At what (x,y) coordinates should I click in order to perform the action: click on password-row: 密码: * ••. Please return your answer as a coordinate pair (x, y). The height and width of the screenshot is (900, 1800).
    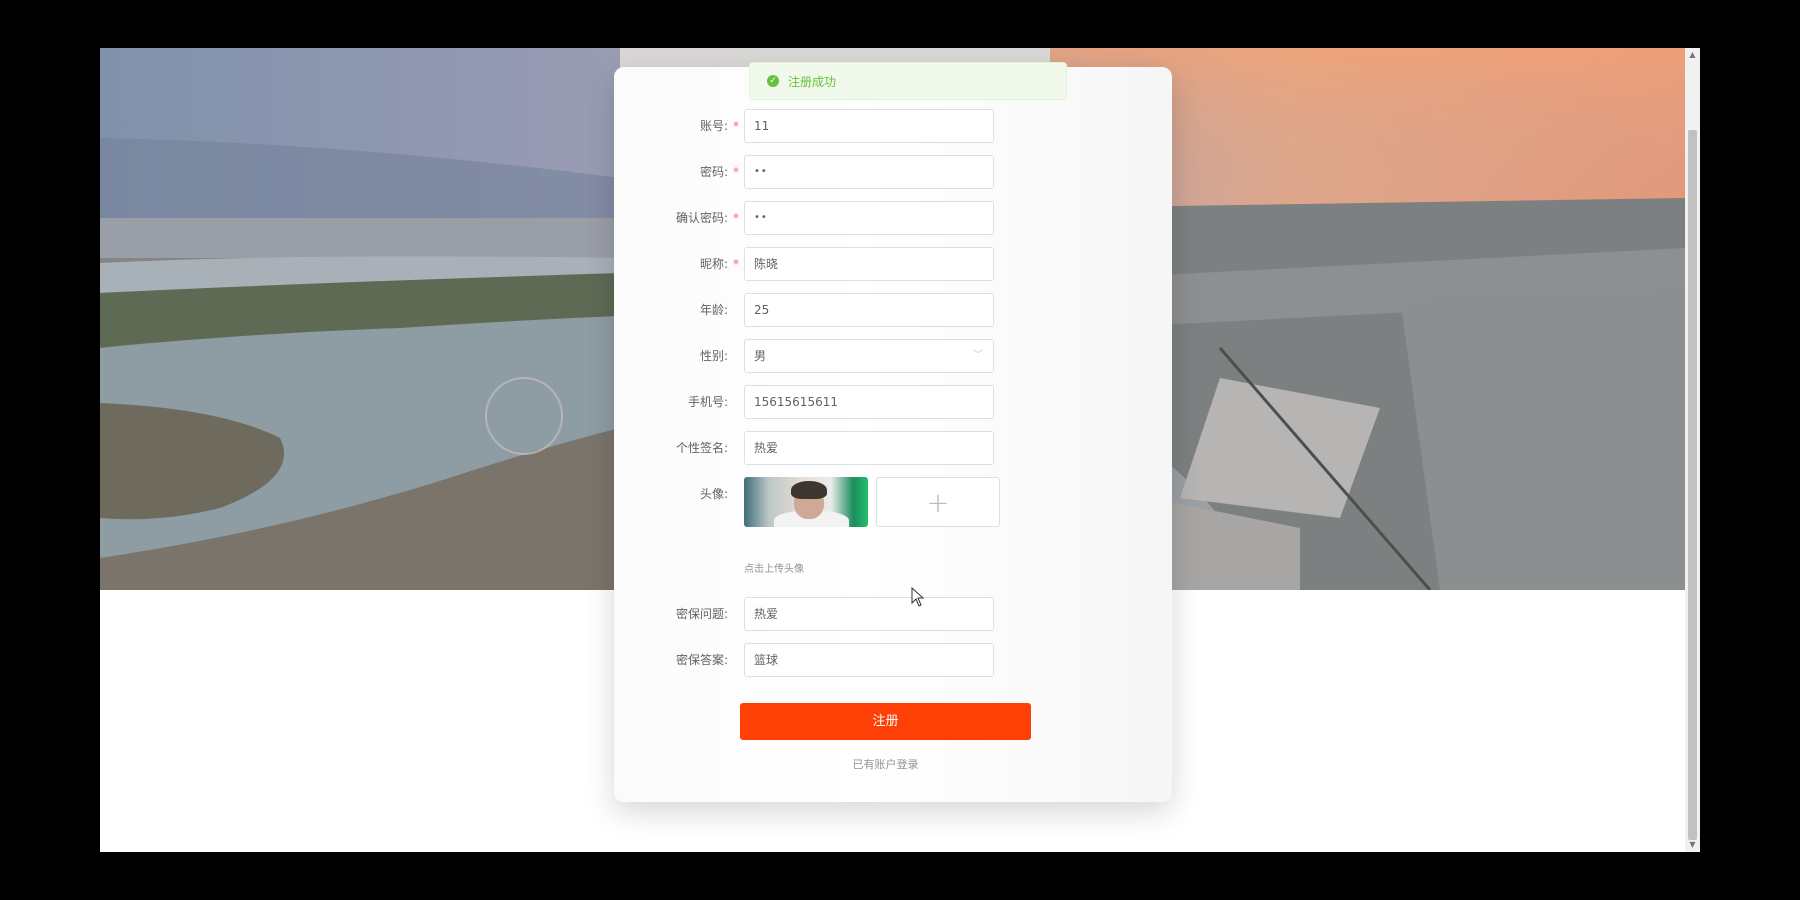
    Looking at the image, I should click on (893, 172).